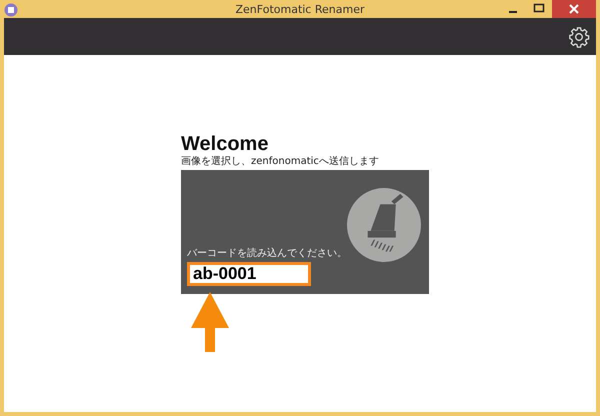 This screenshot has width=600, height=416. I want to click on close-icon, so click(574, 9).